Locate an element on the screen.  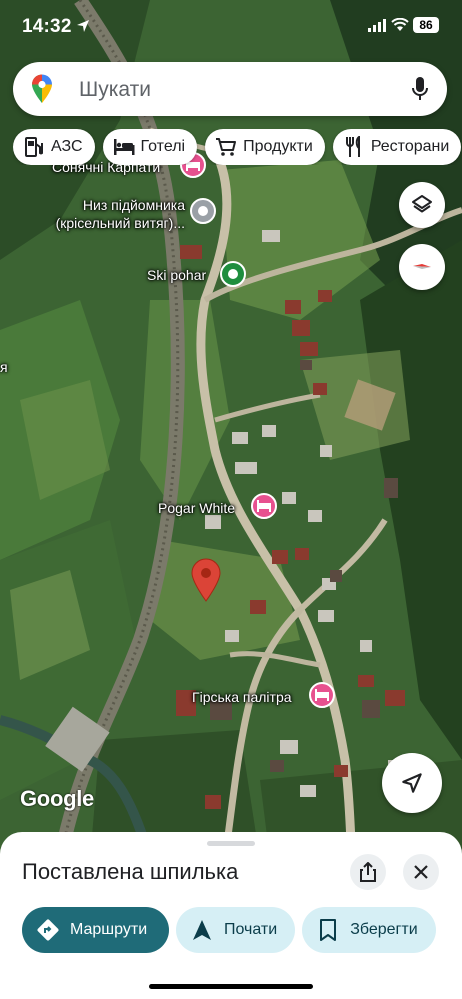
chip-restaurants: Ресторани is located at coordinates (397, 147).